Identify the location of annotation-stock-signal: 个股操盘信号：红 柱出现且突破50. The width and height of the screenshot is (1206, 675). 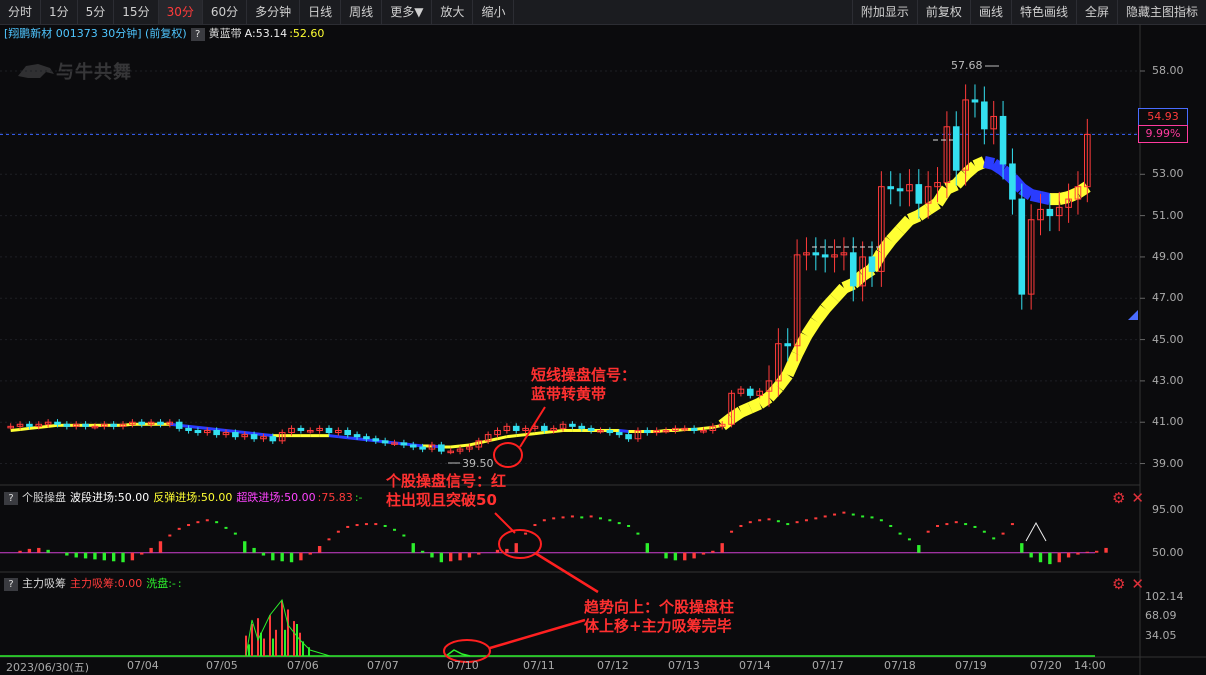
(446, 491).